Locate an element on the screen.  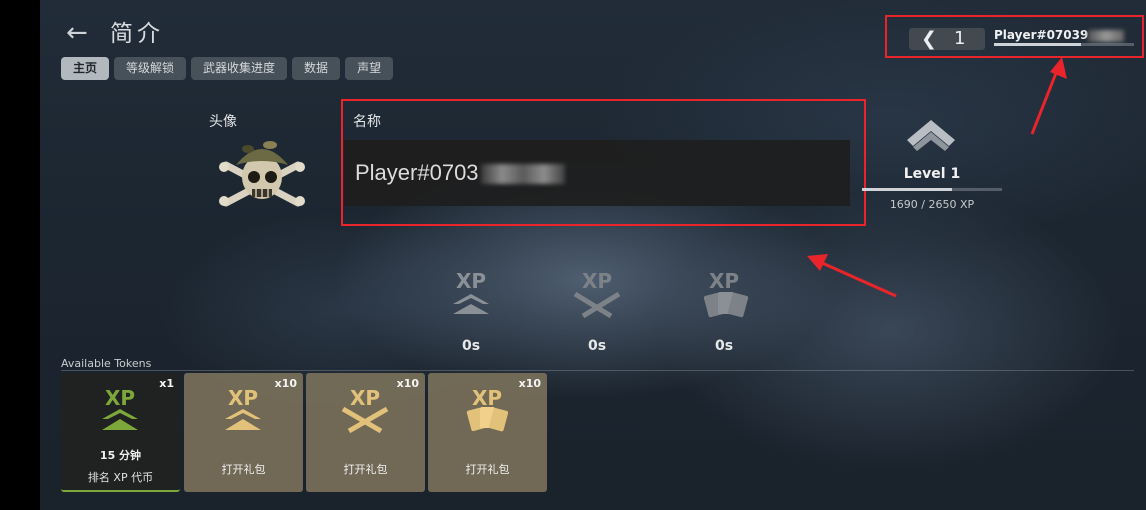
token-ranked-xp: x1 XP 15 分钟 排名 XP 代币 is located at coordinates (120, 432).